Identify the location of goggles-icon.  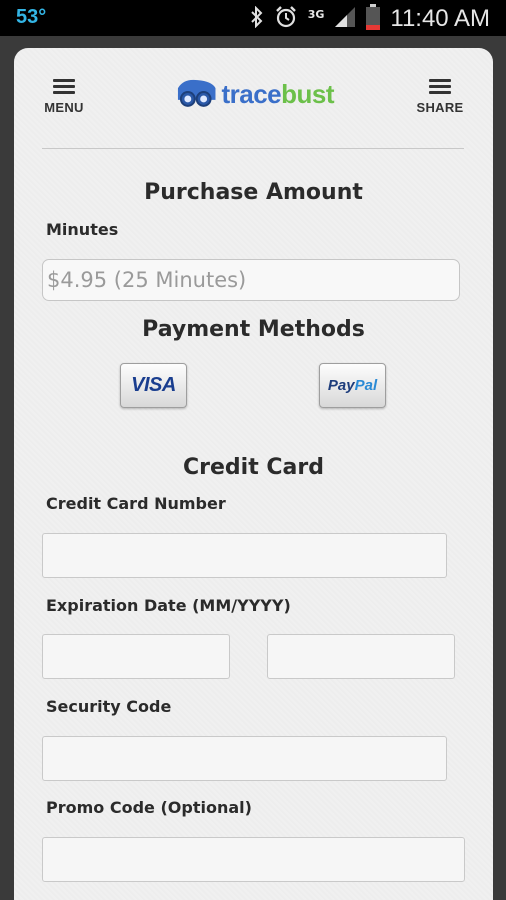
(196, 93).